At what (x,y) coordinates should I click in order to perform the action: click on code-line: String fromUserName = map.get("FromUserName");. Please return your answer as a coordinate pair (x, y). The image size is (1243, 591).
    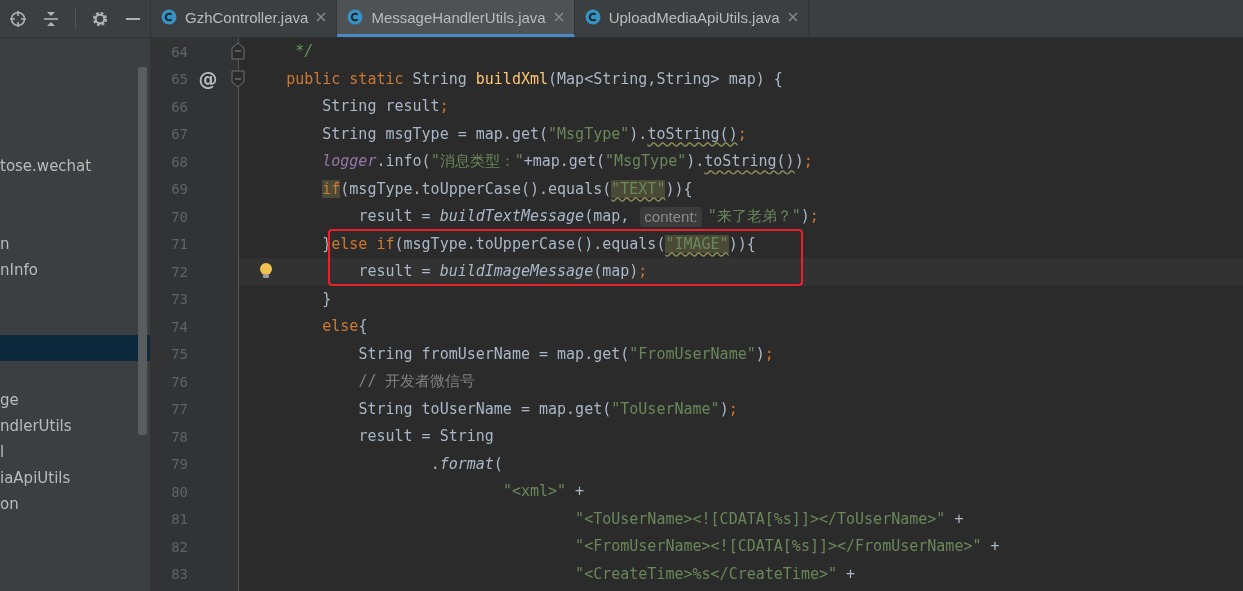
    Looking at the image, I should click on (566, 354).